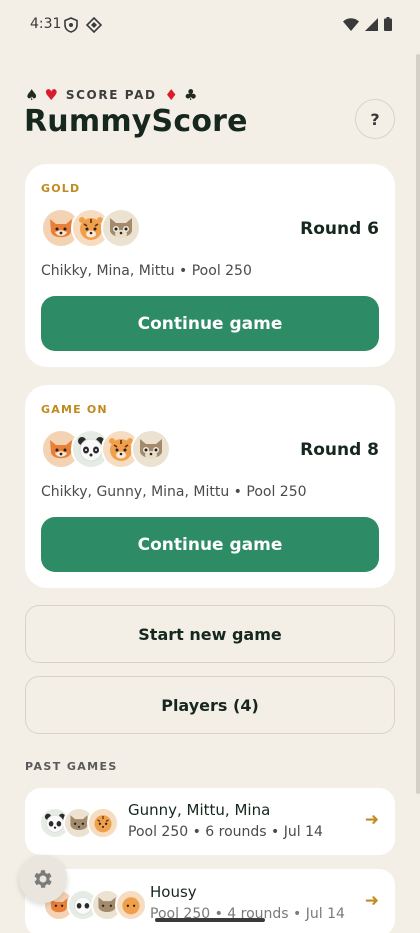  I want to click on home-indicator, so click(210, 920).